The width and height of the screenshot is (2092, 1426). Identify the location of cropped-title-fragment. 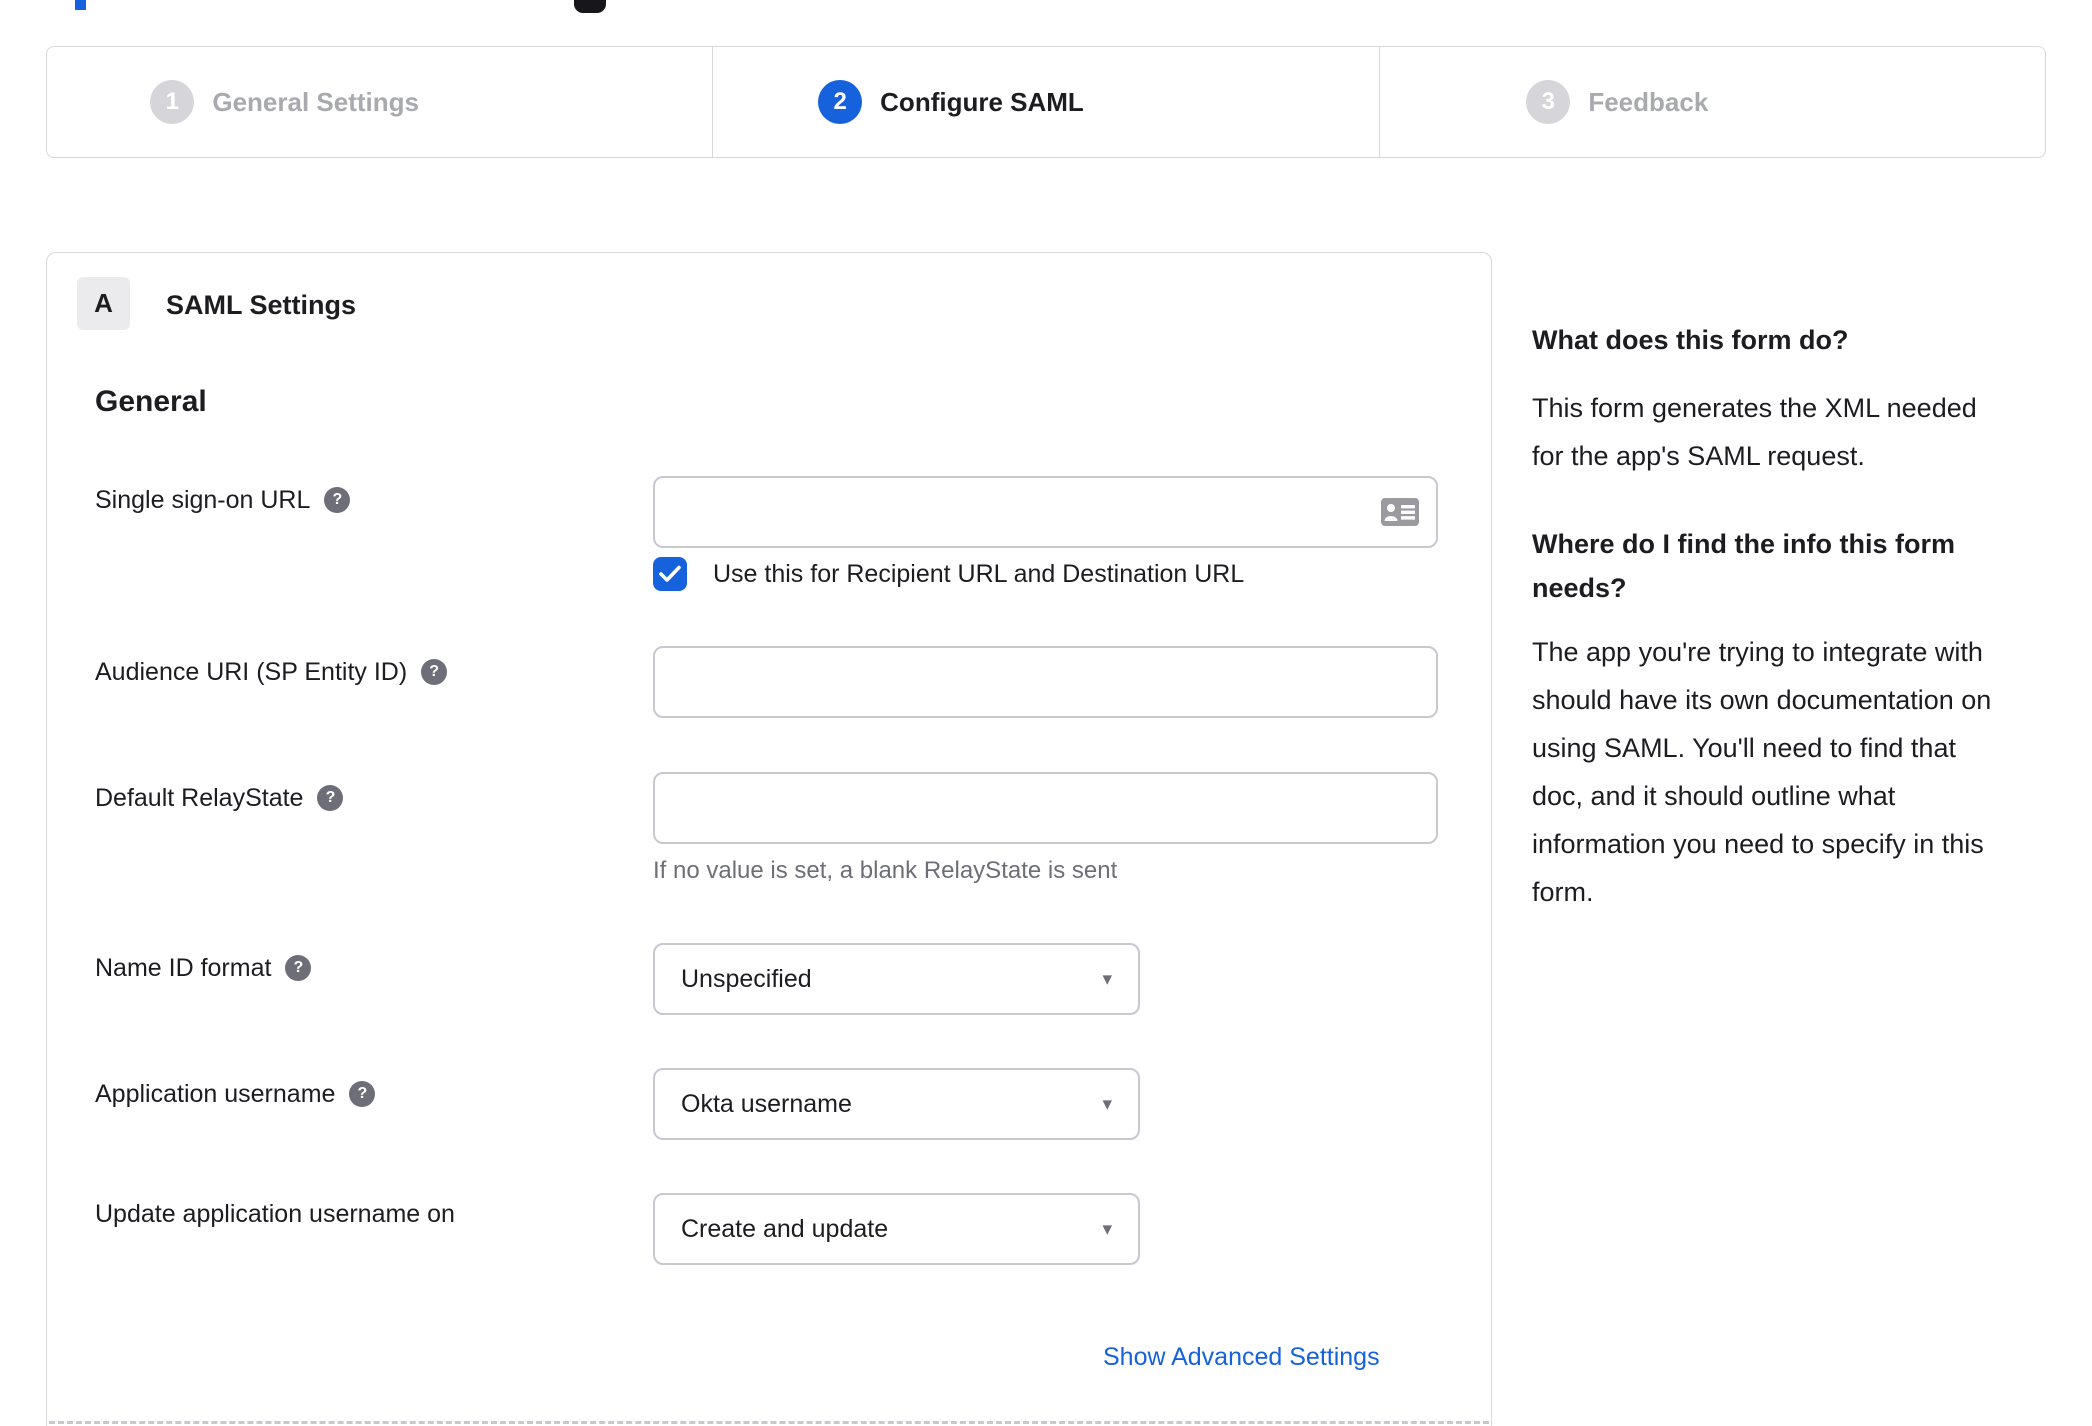
(80, 5).